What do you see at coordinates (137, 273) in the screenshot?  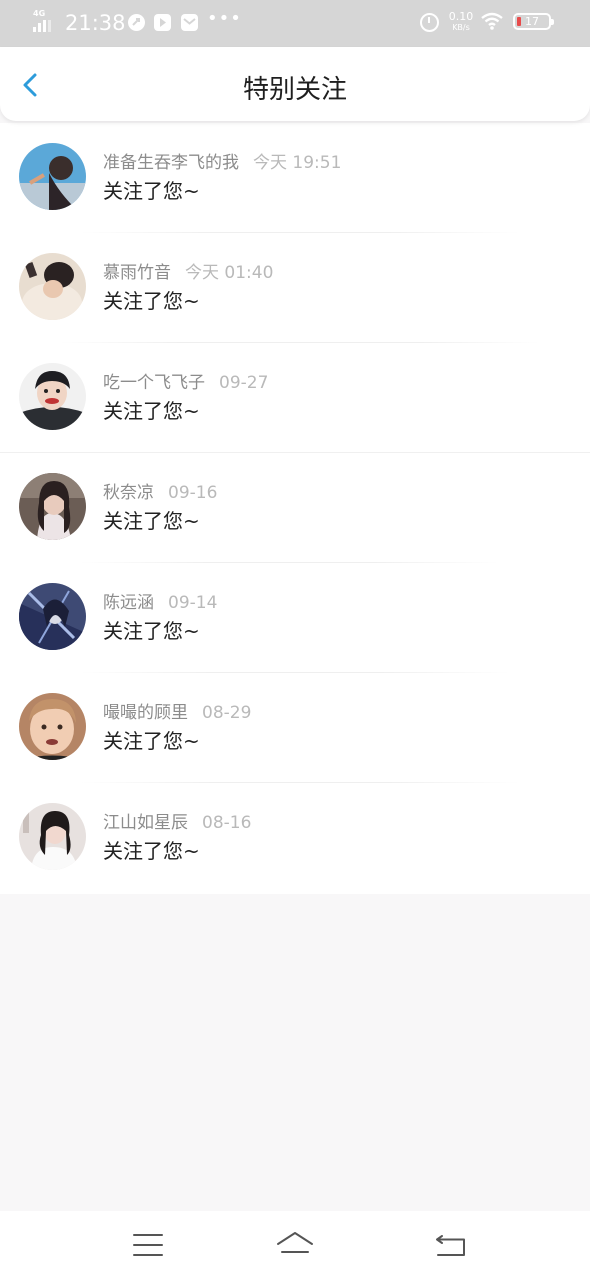 I see `user-name: 慕雨竹音` at bounding box center [137, 273].